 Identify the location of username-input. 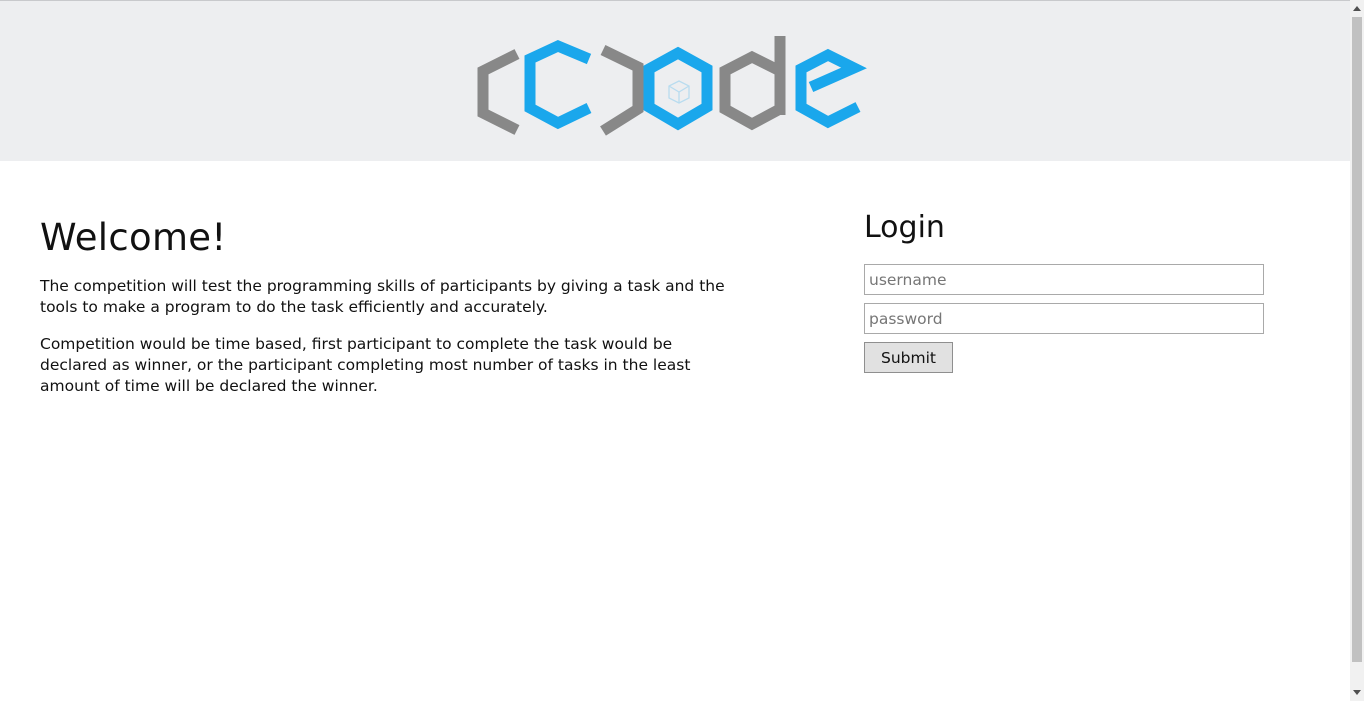
(1064, 279).